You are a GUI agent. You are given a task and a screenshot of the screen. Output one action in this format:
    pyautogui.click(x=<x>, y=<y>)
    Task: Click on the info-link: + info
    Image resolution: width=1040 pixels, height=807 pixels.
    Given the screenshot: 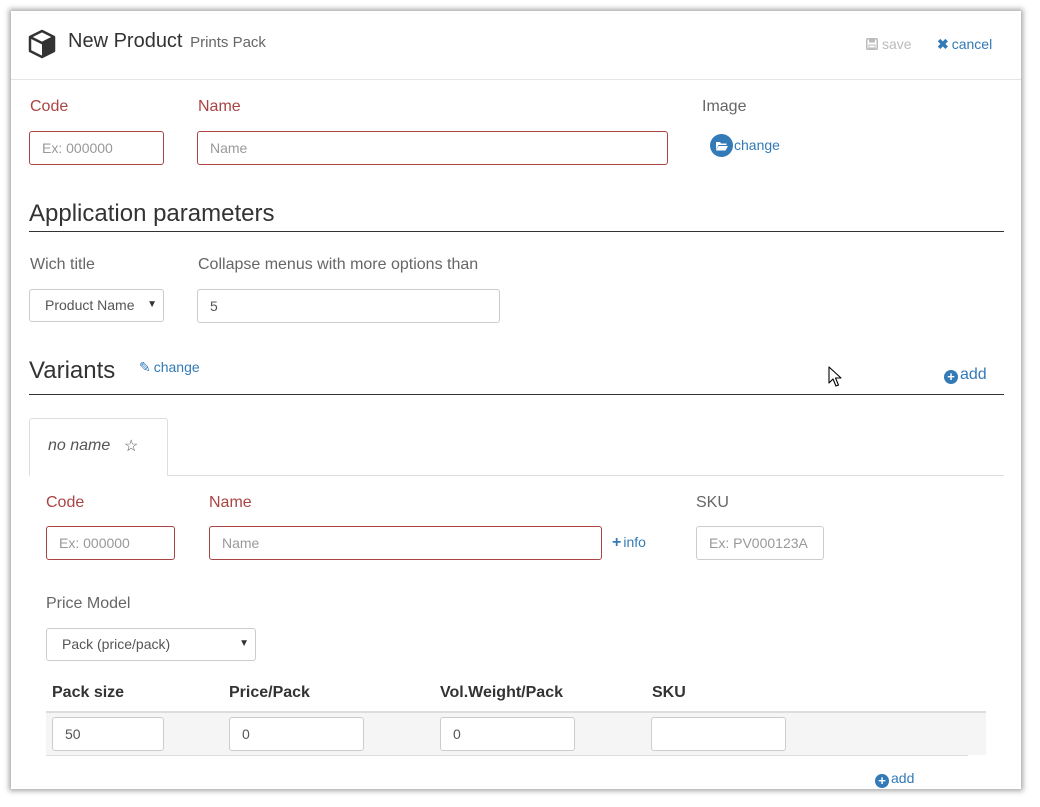 What is the action you would take?
    pyautogui.click(x=629, y=543)
    